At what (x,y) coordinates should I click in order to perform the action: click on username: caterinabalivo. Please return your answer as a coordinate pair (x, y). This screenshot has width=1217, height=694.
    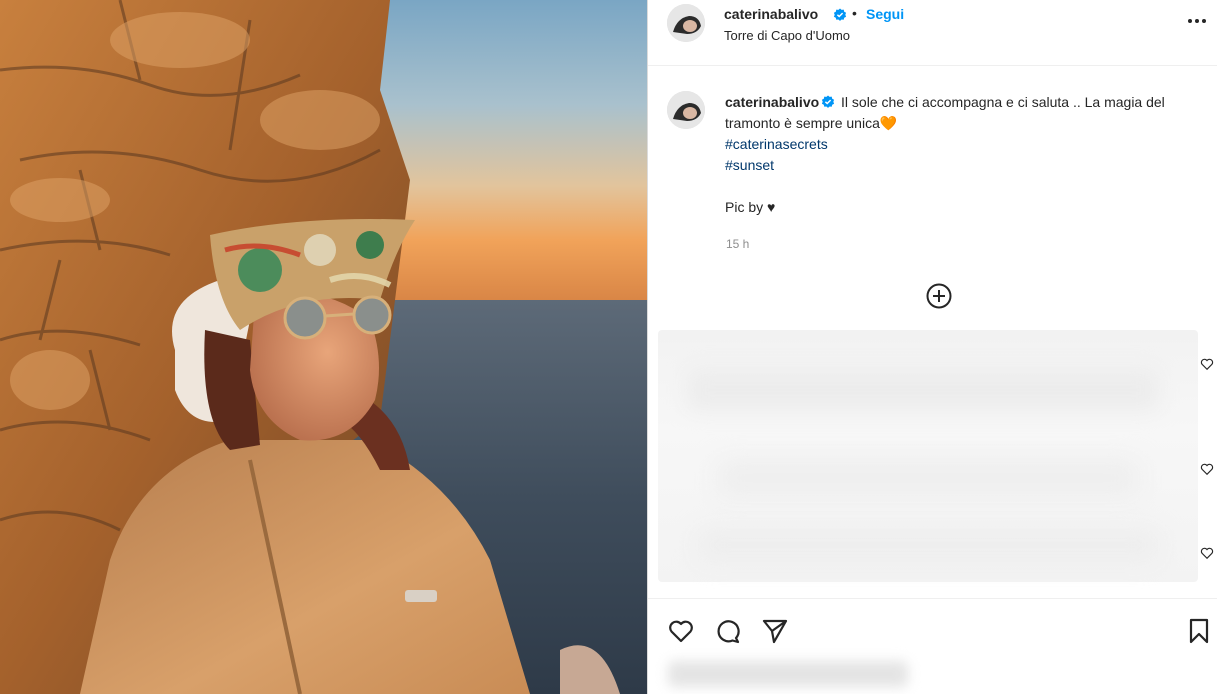
    Looking at the image, I should click on (771, 14).